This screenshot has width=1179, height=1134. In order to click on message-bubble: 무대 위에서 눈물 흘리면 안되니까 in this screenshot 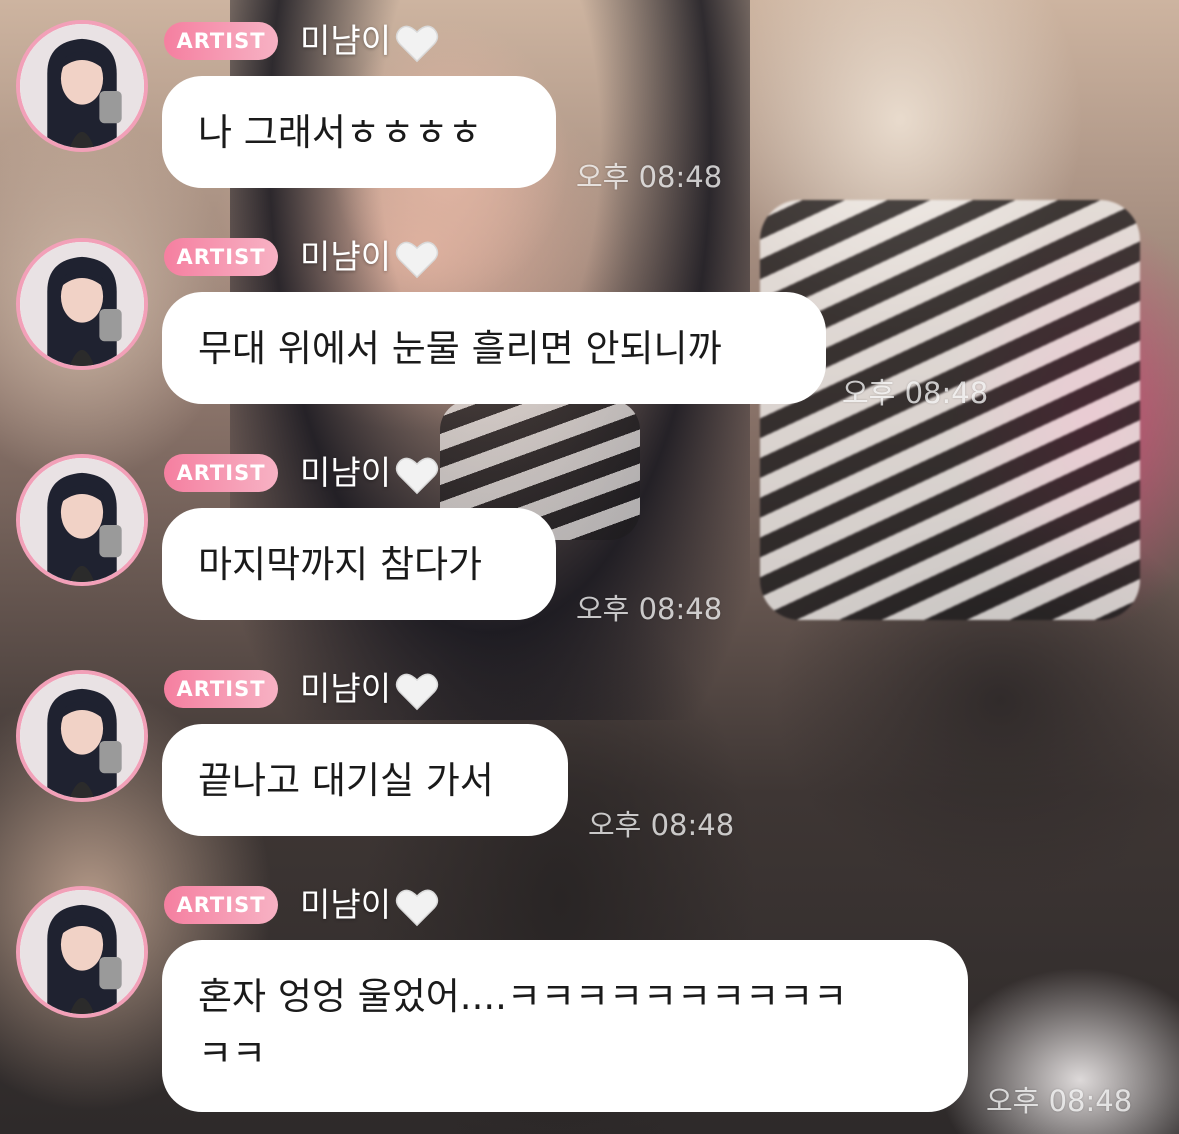, I will do `click(494, 348)`.